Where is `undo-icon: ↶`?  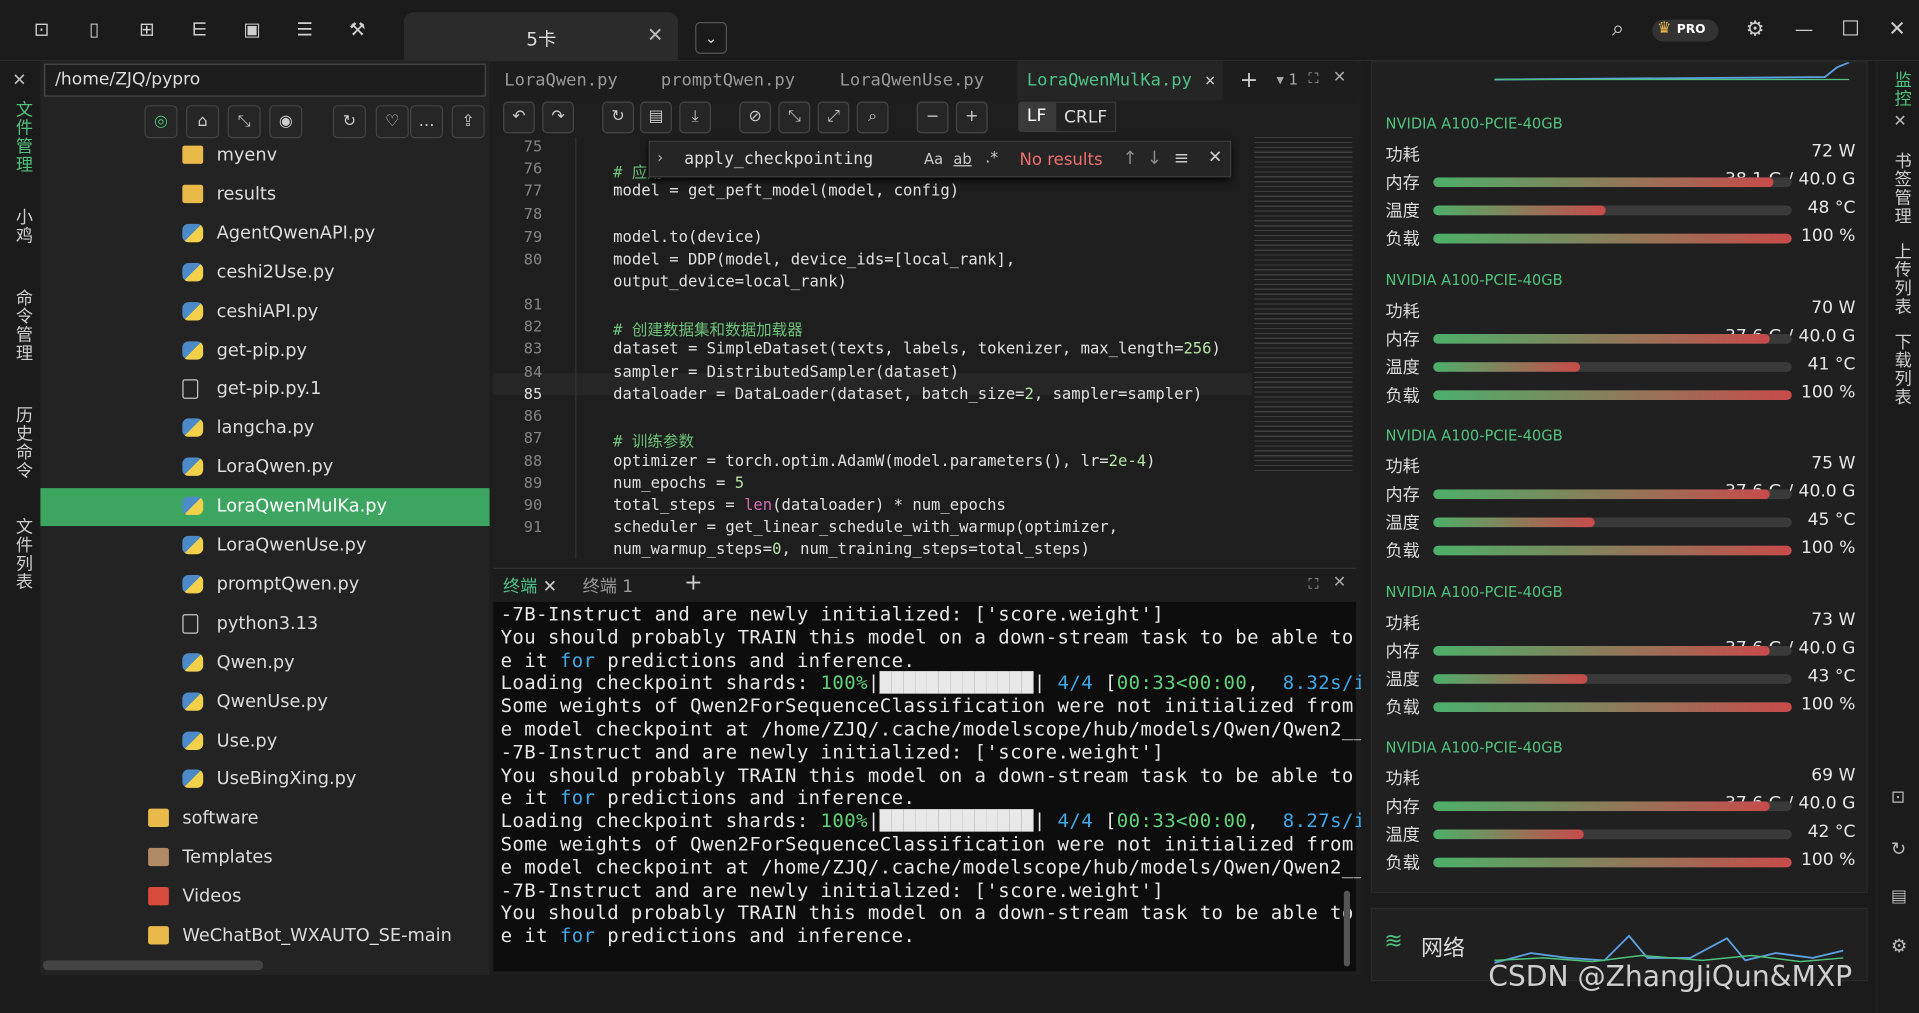 undo-icon: ↶ is located at coordinates (519, 117).